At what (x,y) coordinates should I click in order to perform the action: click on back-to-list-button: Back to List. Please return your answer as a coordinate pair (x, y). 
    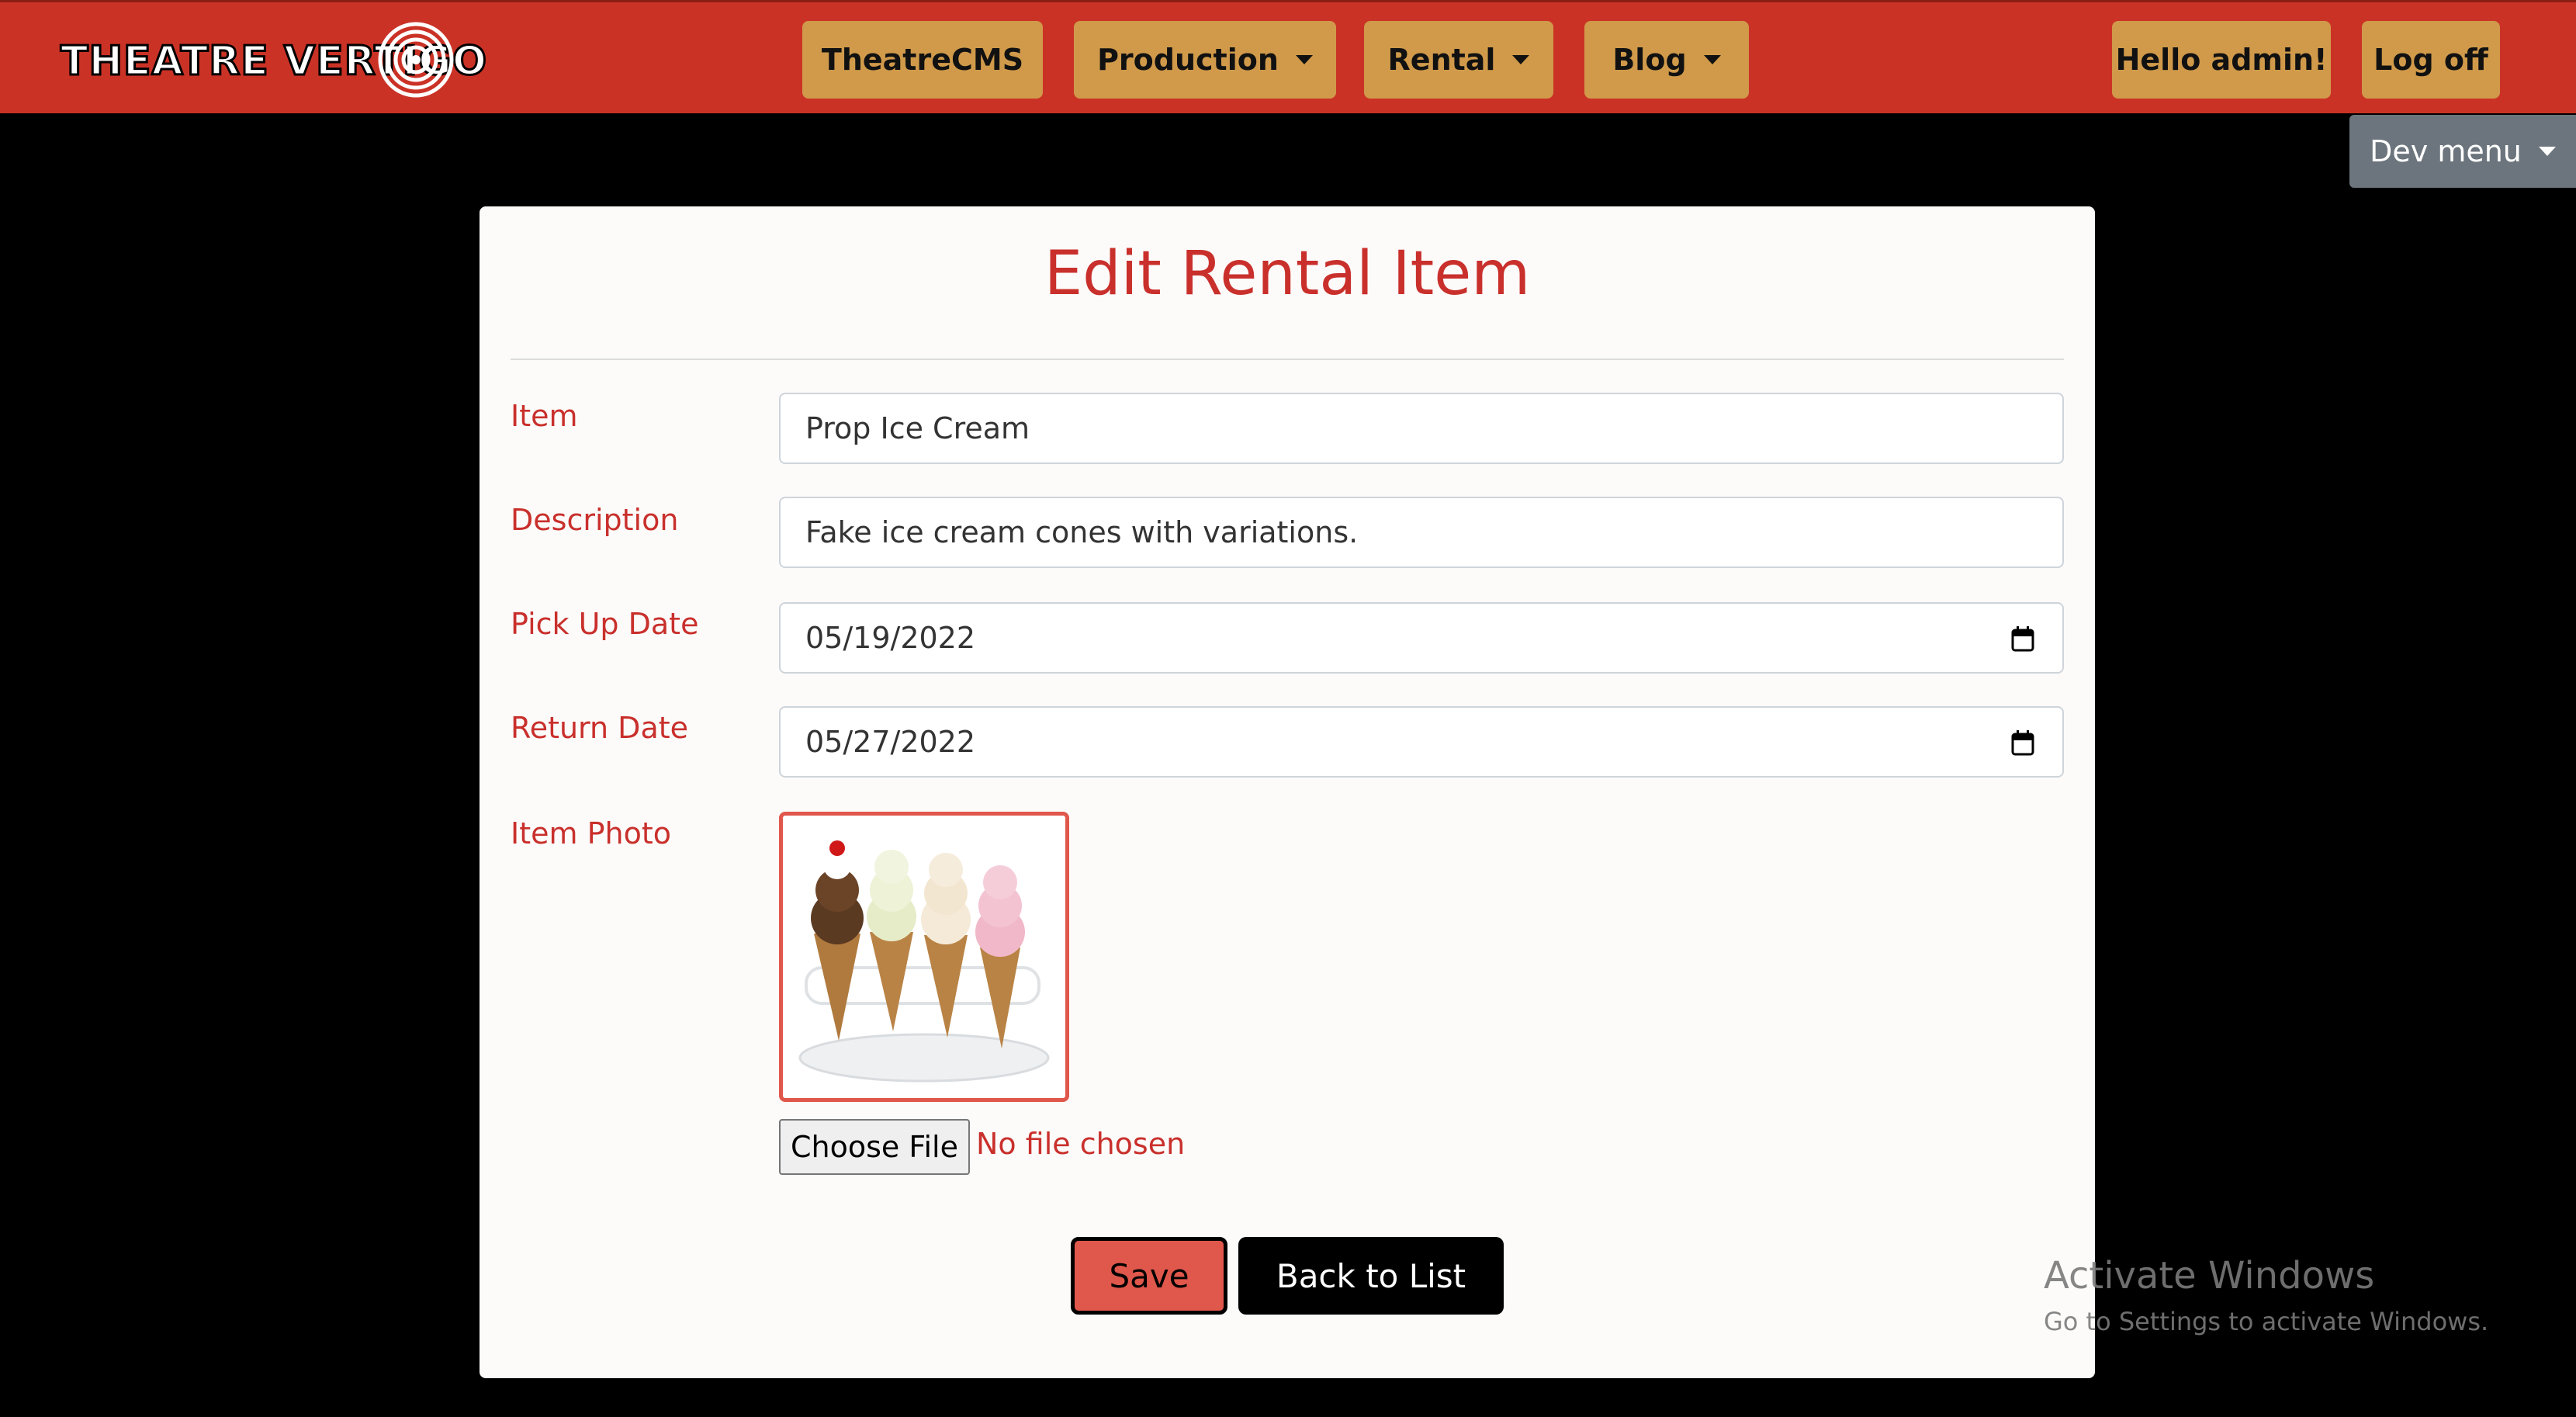
    Looking at the image, I should click on (1371, 1276).